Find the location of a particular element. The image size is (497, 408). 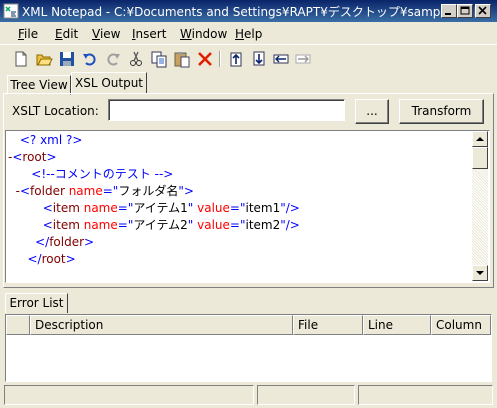

arrow-down-icon is located at coordinates (480, 273).